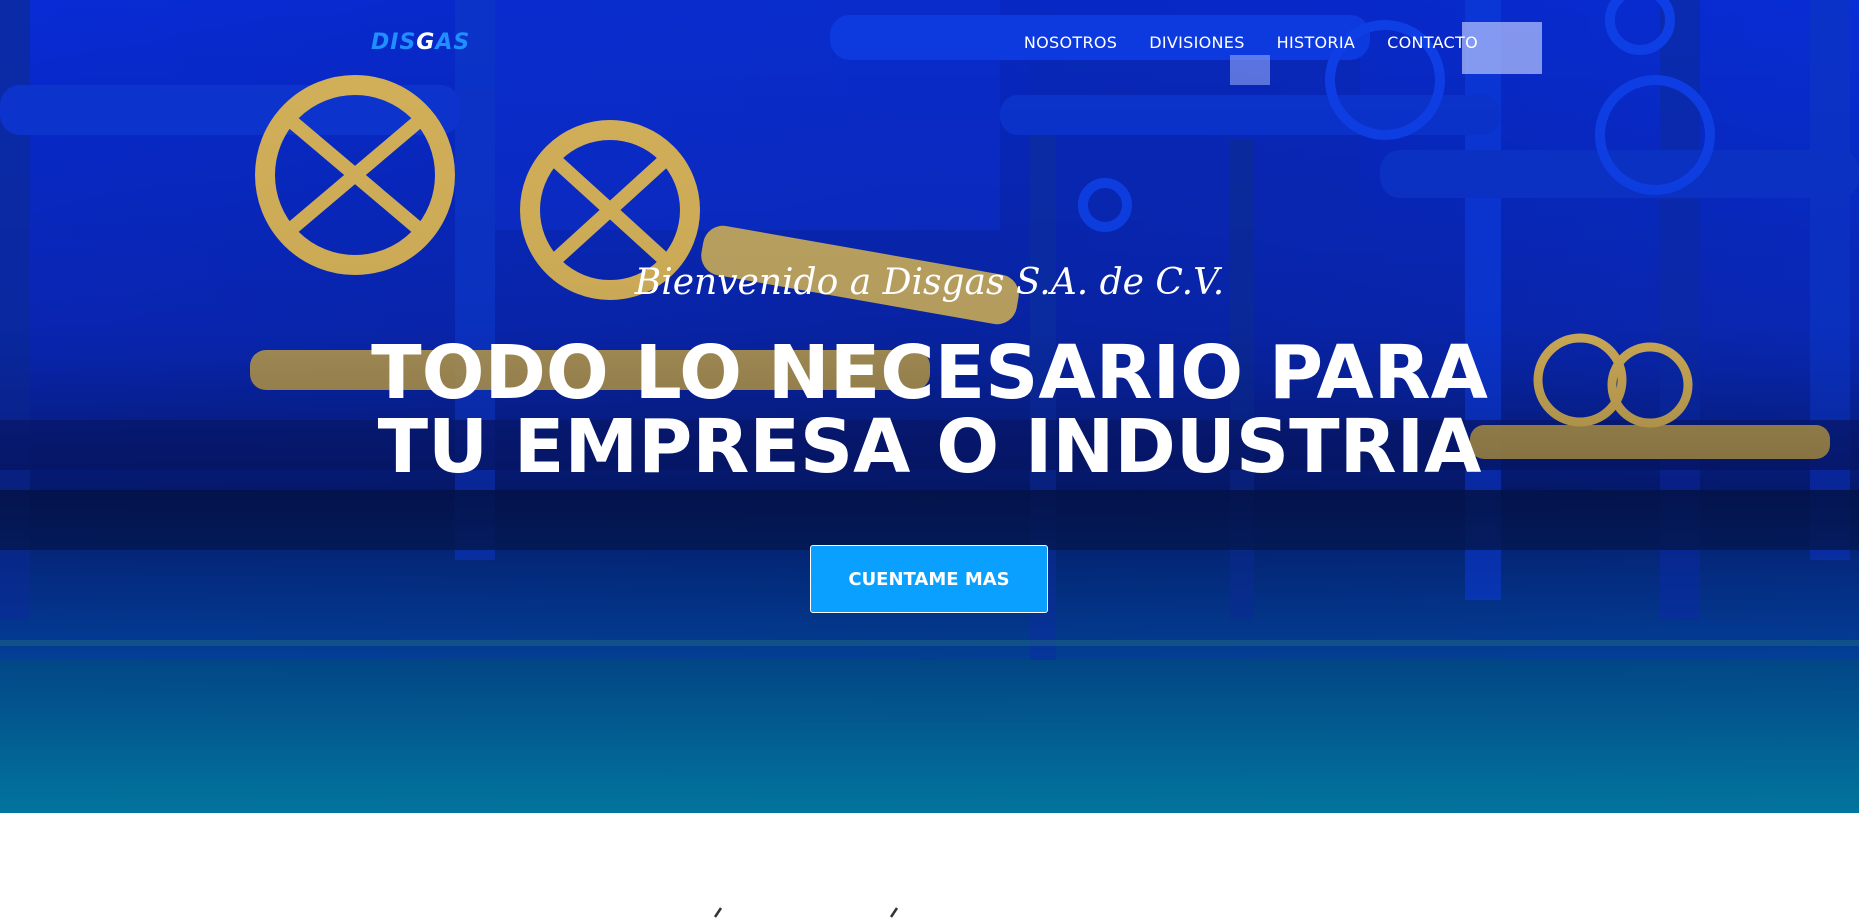 The height and width of the screenshot is (918, 1859). What do you see at coordinates (929, 865) in the screenshot?
I see `next-section-peek` at bounding box center [929, 865].